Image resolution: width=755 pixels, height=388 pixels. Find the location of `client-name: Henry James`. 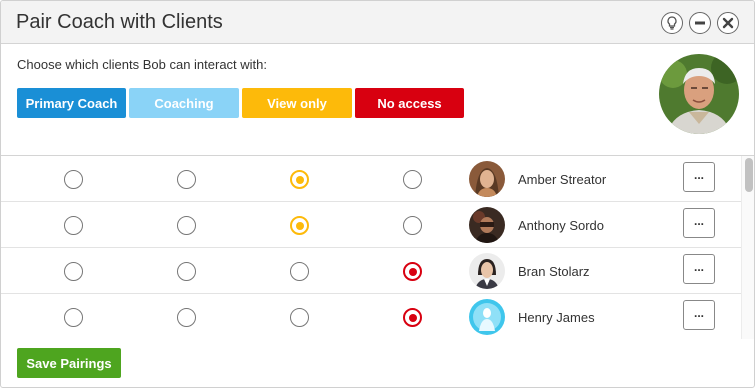

client-name: Henry James is located at coordinates (556, 317).